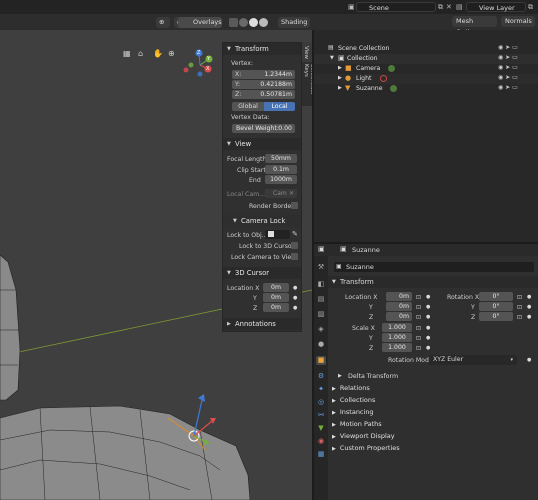 Image resolution: width=538 pixels, height=500 pixels. I want to click on visibility-icons-scene: ◉ ➤ ▭, so click(508, 47).